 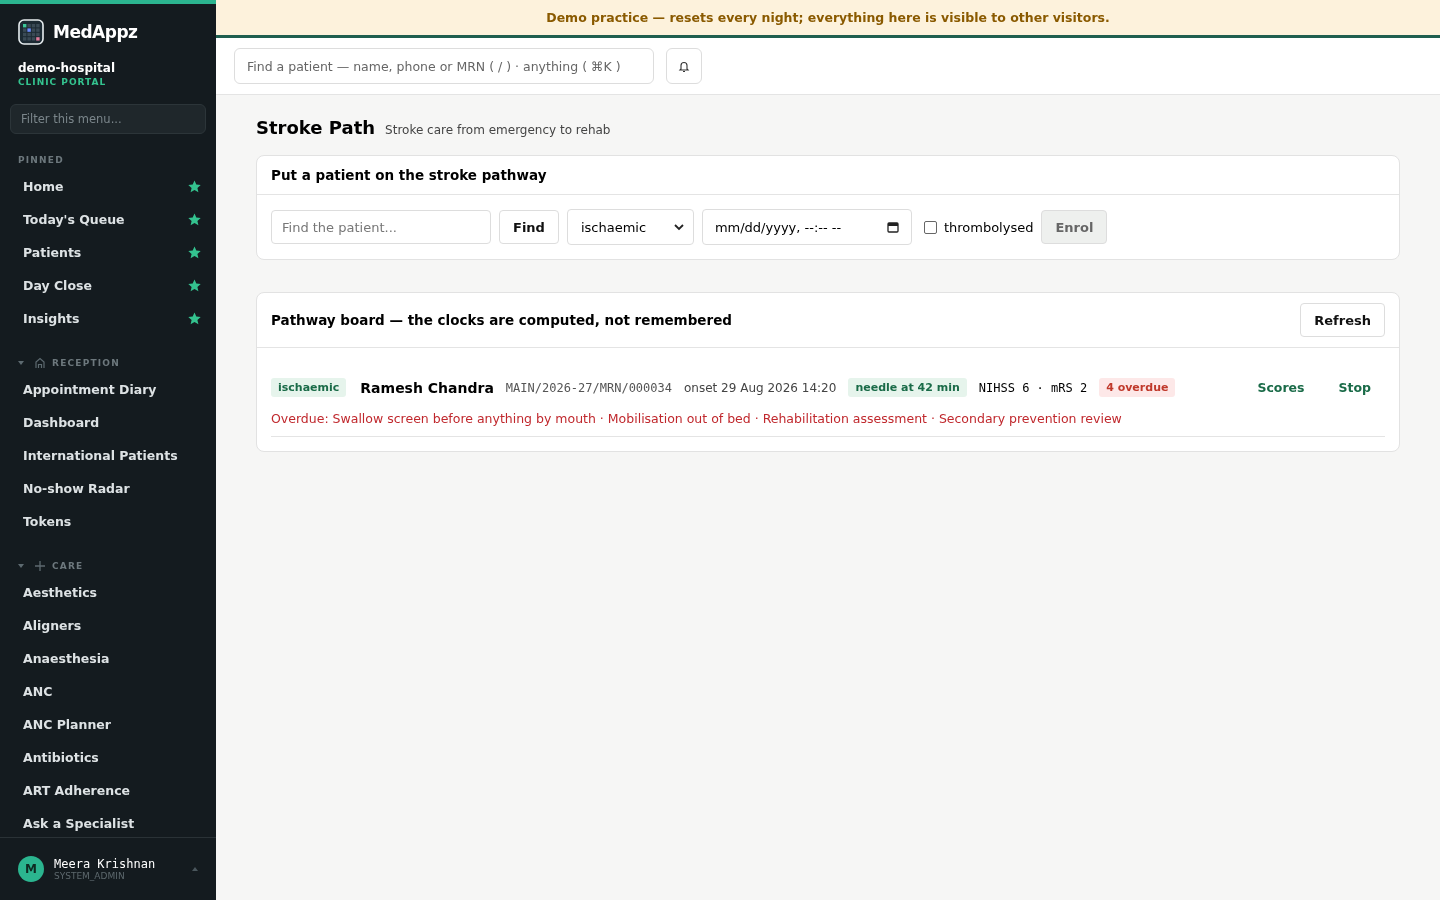 I want to click on nav-item: ANC, so click(x=108, y=691).